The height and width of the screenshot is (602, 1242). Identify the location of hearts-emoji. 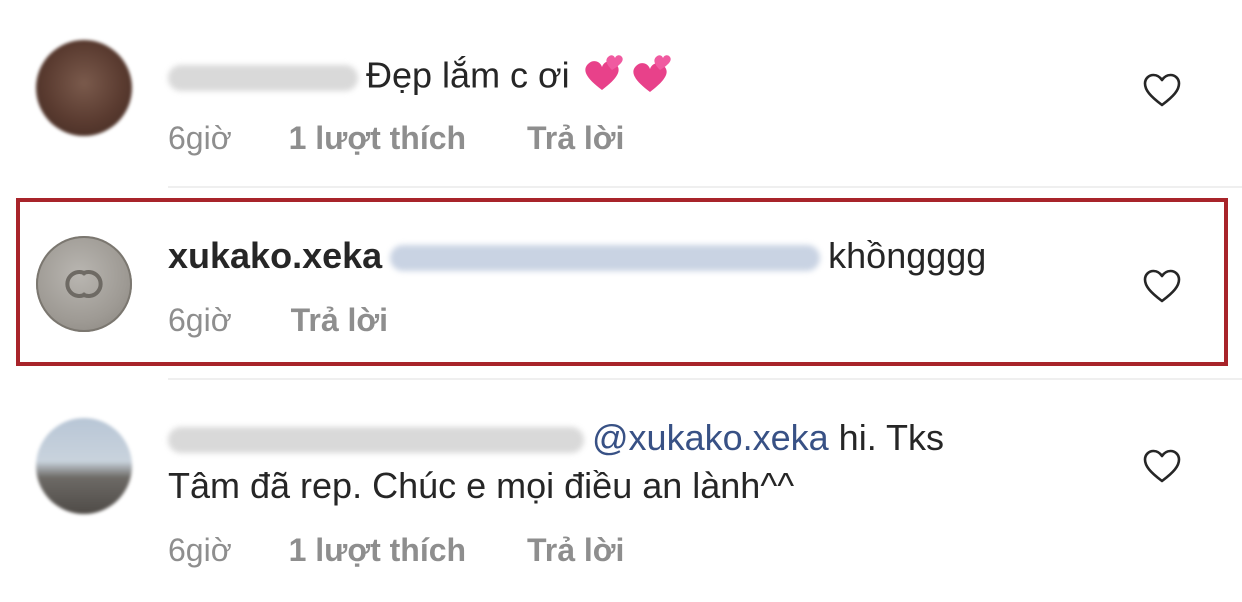
(630, 78).